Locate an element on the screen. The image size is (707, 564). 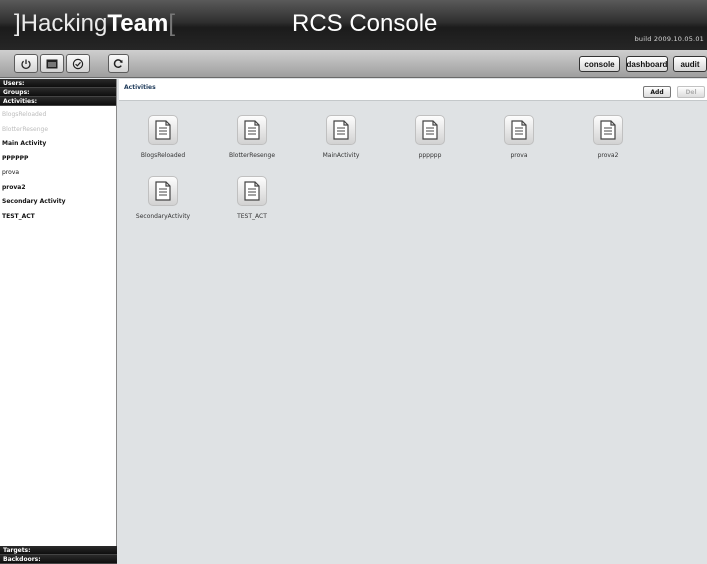
activity-tile: TEST_ACT is located at coordinates (252, 206).